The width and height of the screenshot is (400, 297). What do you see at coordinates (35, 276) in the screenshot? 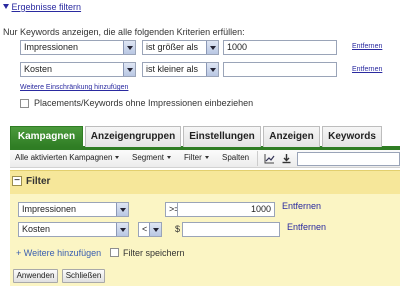
I see `apply-button: Anwenden` at bounding box center [35, 276].